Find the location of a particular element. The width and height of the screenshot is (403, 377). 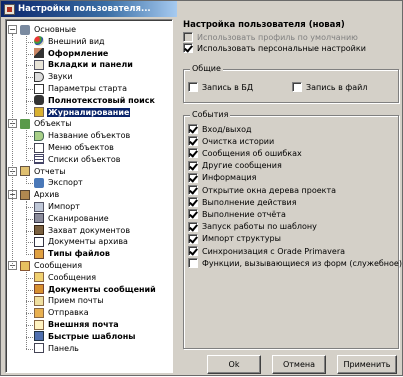

panel-icon is located at coordinates (39, 348).